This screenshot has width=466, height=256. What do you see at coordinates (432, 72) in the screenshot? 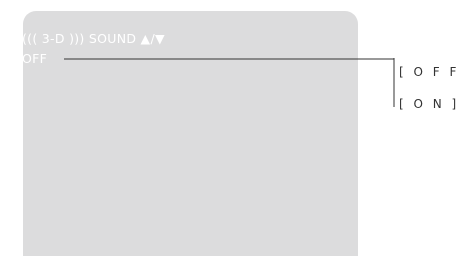
I see `option-off: [ O F F ]` at bounding box center [432, 72].